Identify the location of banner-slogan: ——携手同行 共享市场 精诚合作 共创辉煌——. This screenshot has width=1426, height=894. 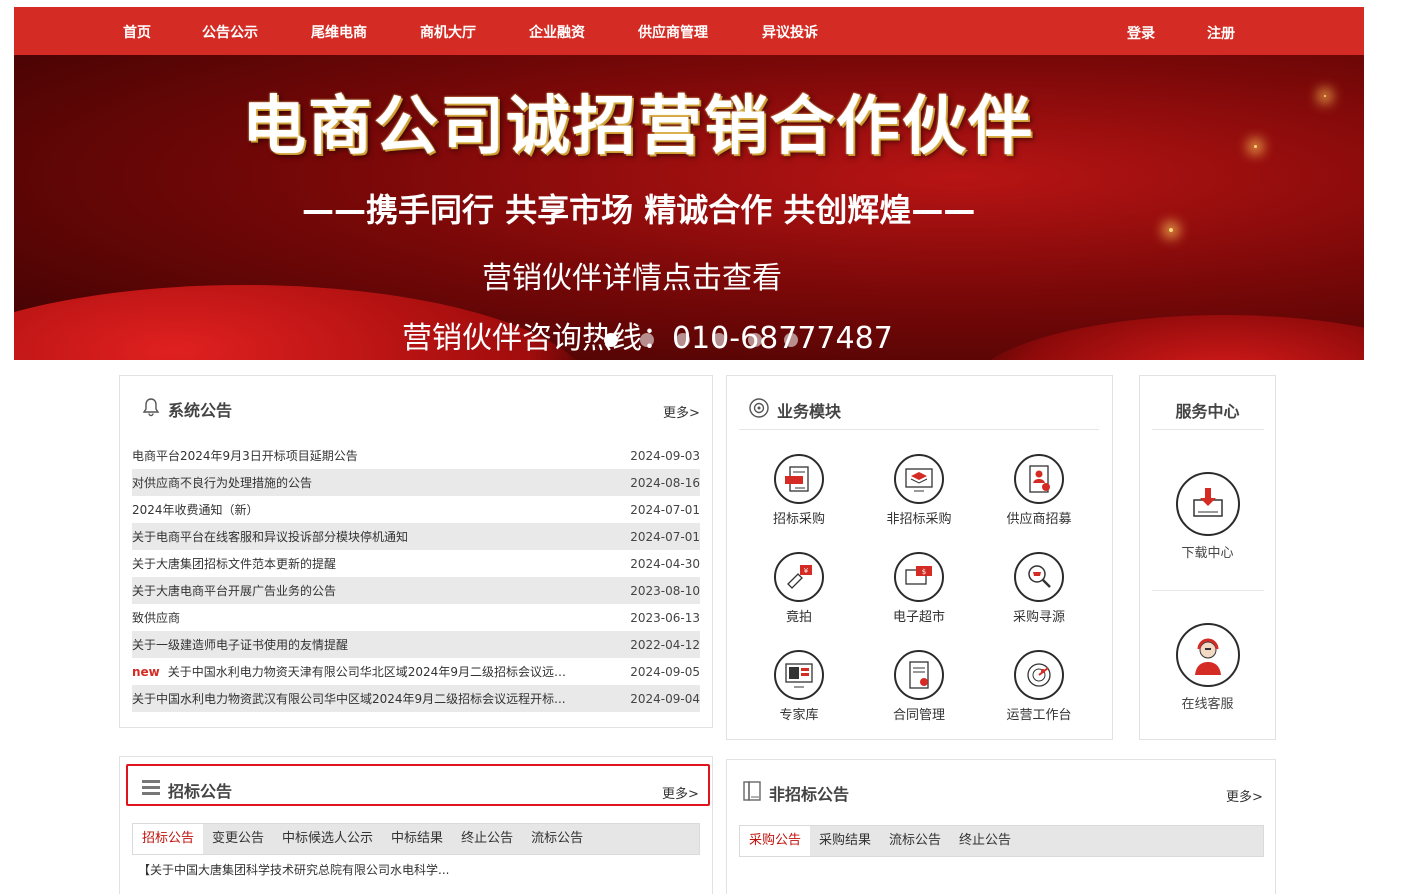
(639, 210).